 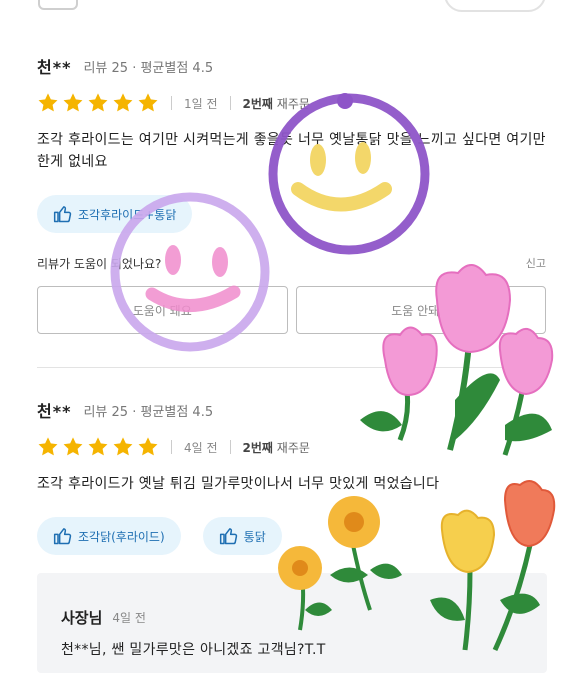 I want to click on back-button, so click(x=58, y=5).